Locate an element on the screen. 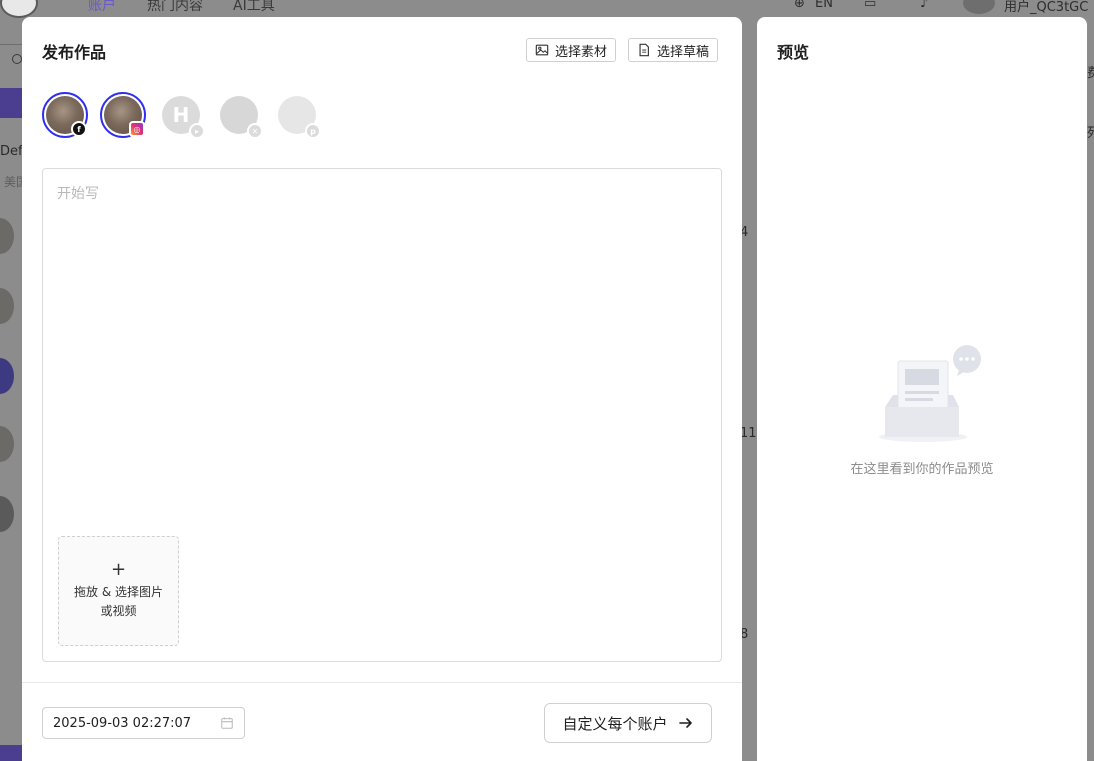 The width and height of the screenshot is (1094, 761). calendar-icon is located at coordinates (227, 723).